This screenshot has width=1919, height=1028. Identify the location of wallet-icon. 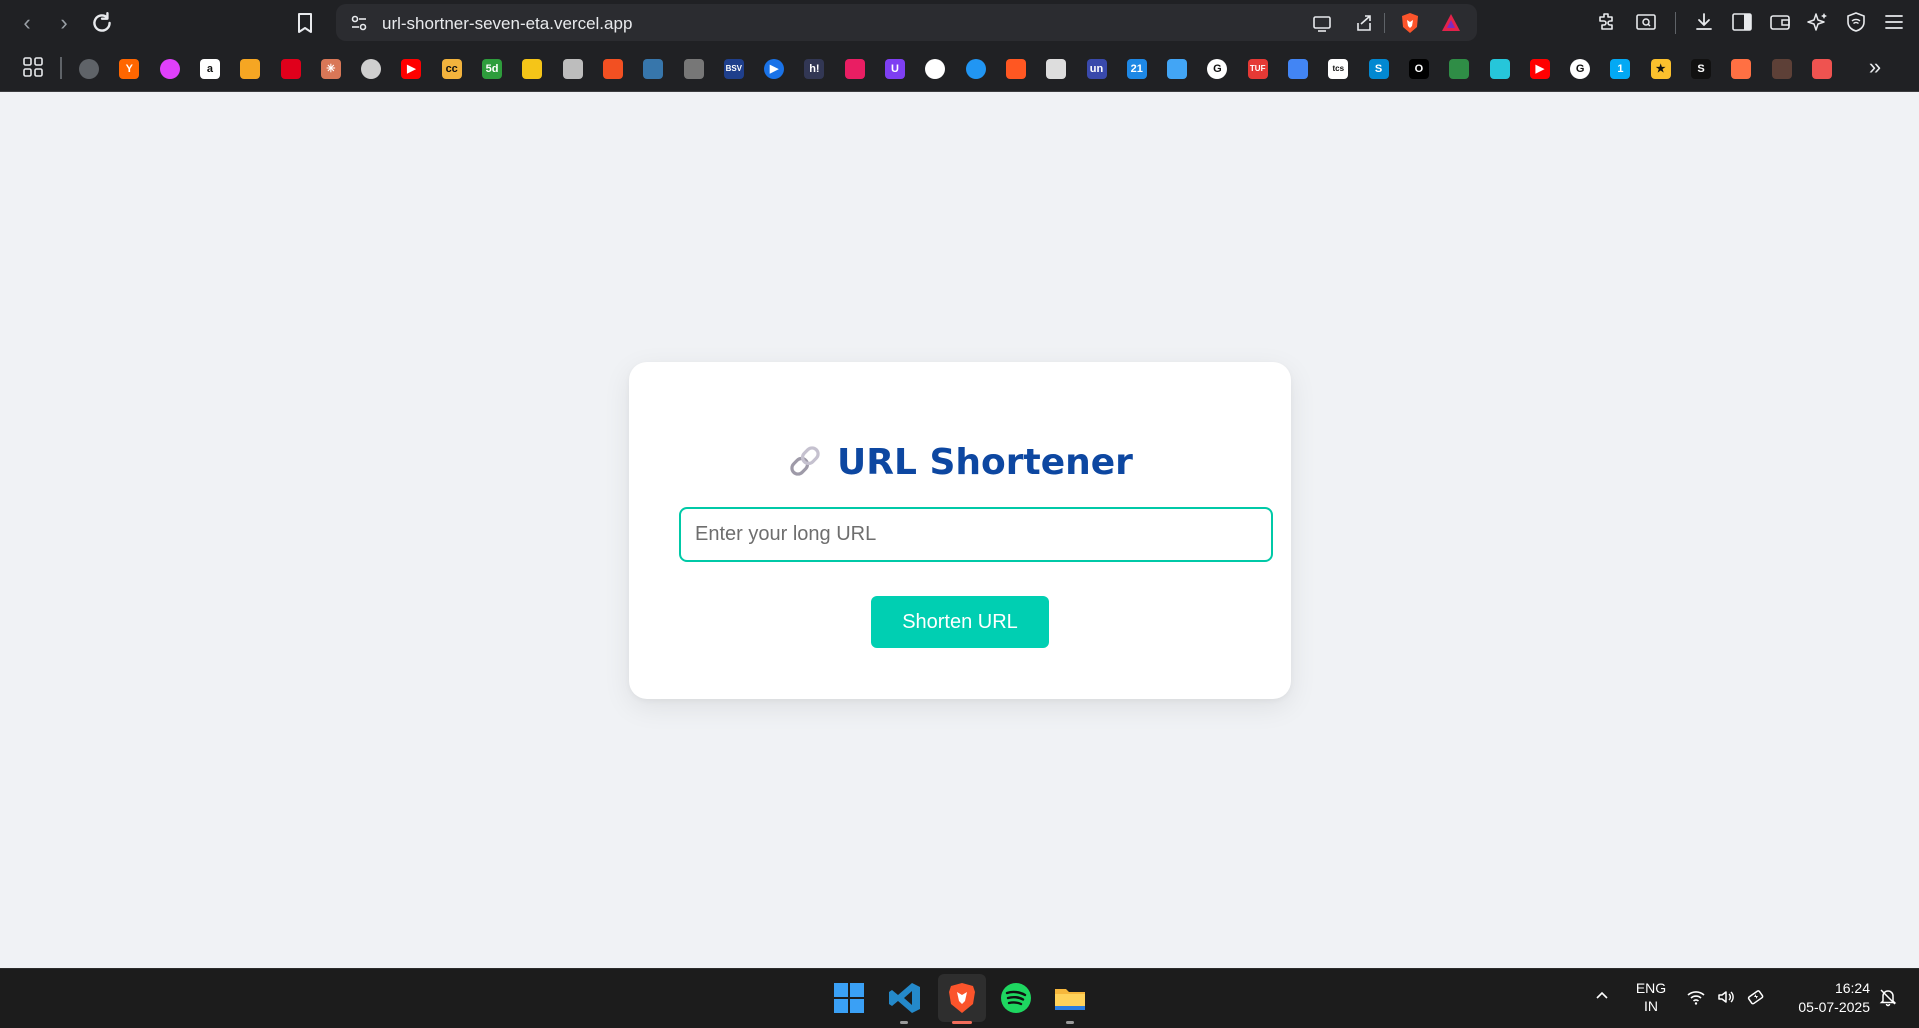
(1780, 22).